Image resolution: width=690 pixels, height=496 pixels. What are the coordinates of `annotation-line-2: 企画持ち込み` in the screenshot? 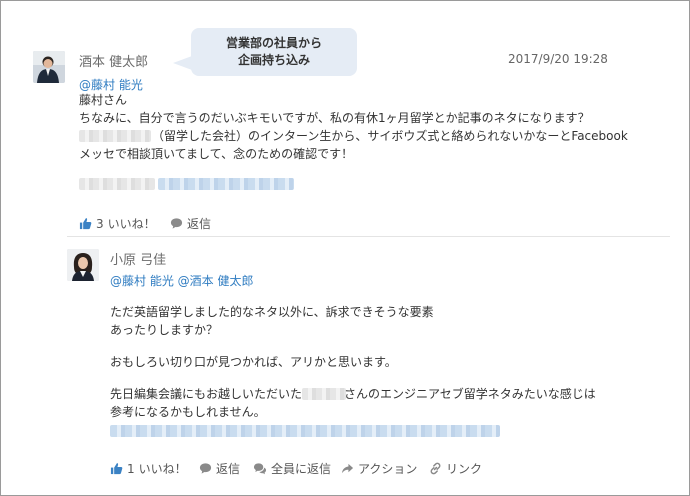 It's located at (273, 60).